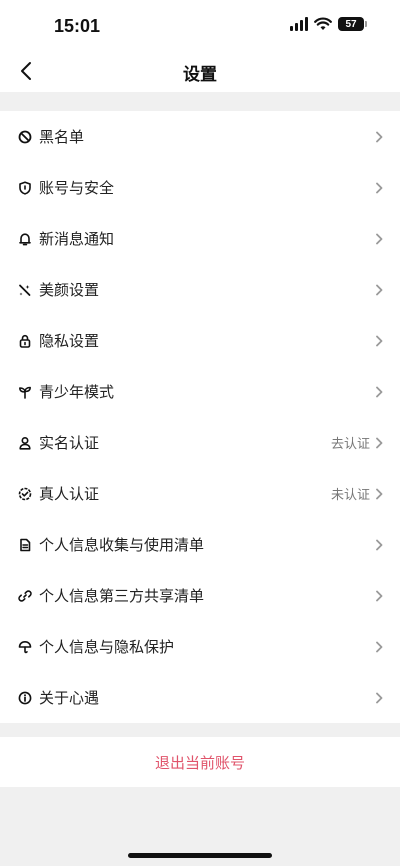 The height and width of the screenshot is (866, 400). I want to click on cellular-signal-icon, so click(299, 24).